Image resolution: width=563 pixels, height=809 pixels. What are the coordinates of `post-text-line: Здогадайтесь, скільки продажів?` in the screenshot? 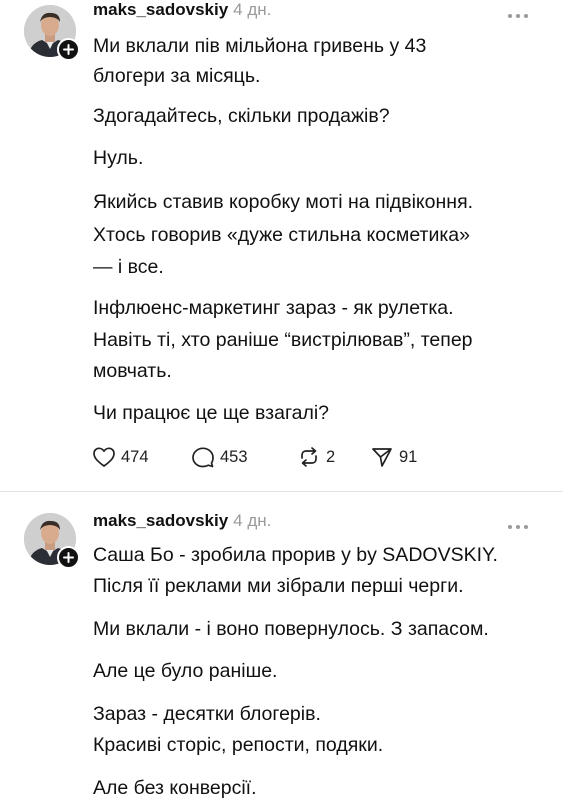 It's located at (241, 116).